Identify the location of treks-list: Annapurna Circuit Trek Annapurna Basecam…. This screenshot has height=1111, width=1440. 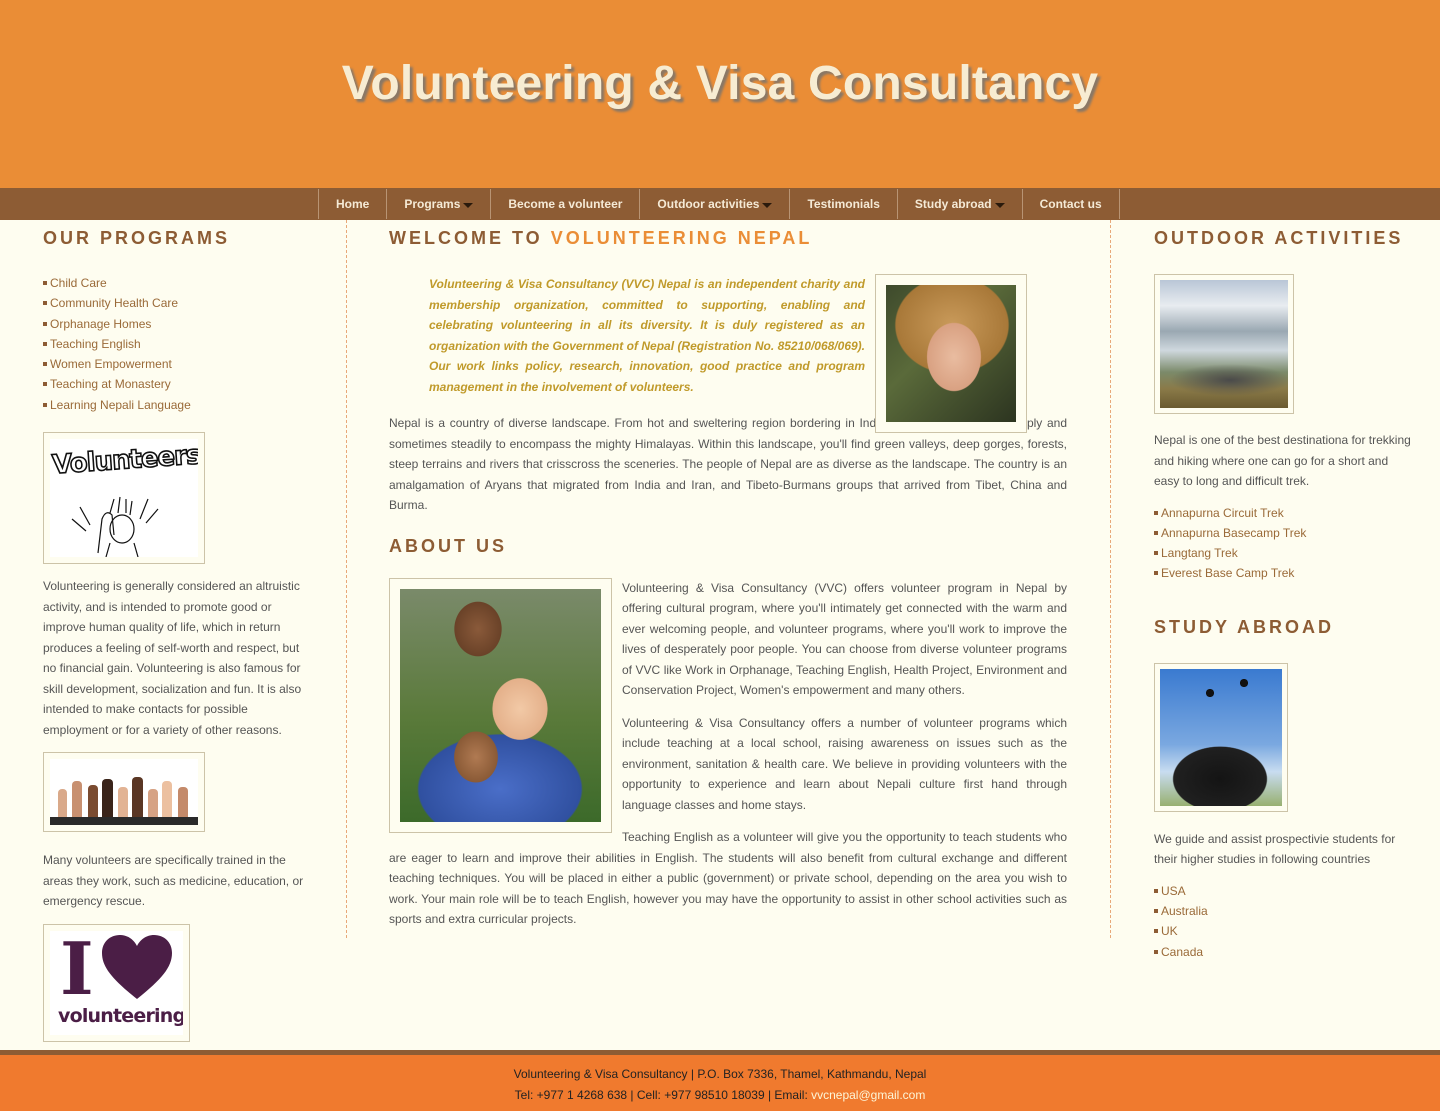
(1285, 546).